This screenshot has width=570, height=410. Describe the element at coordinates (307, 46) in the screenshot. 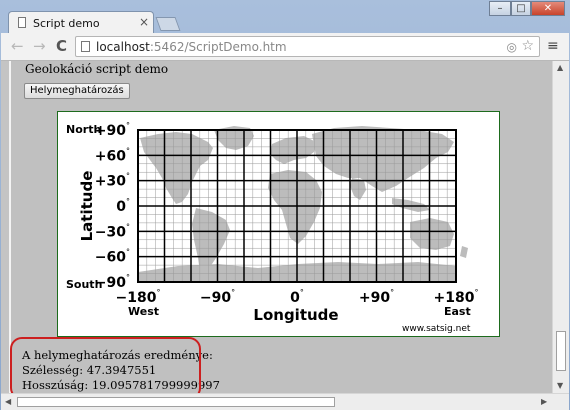

I see `address-bar: localhost:5462/ScriptDemo.htm ◎ ☆` at that location.